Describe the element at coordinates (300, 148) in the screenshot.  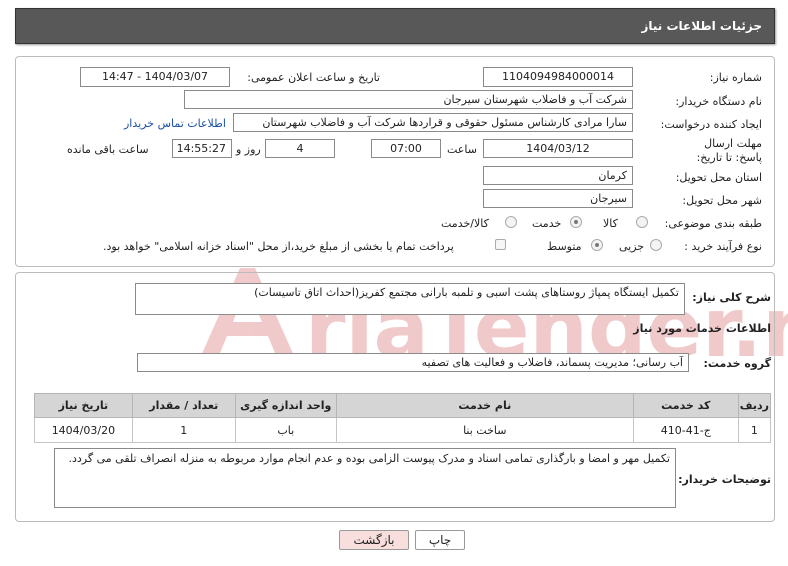
I see `remaining-days-field: 4` at that location.